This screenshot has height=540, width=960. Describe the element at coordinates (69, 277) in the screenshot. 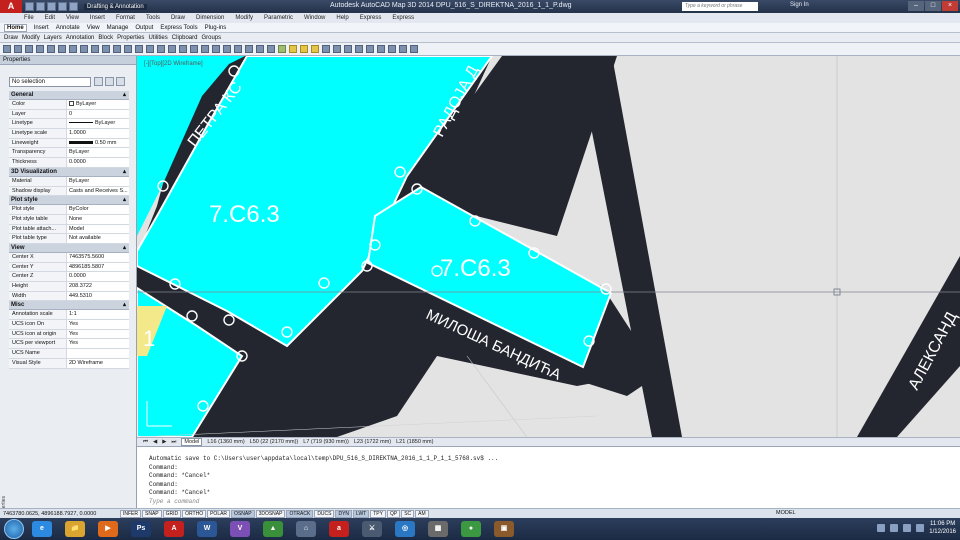

I see `prop-row: Center Z 0.0000` at that location.